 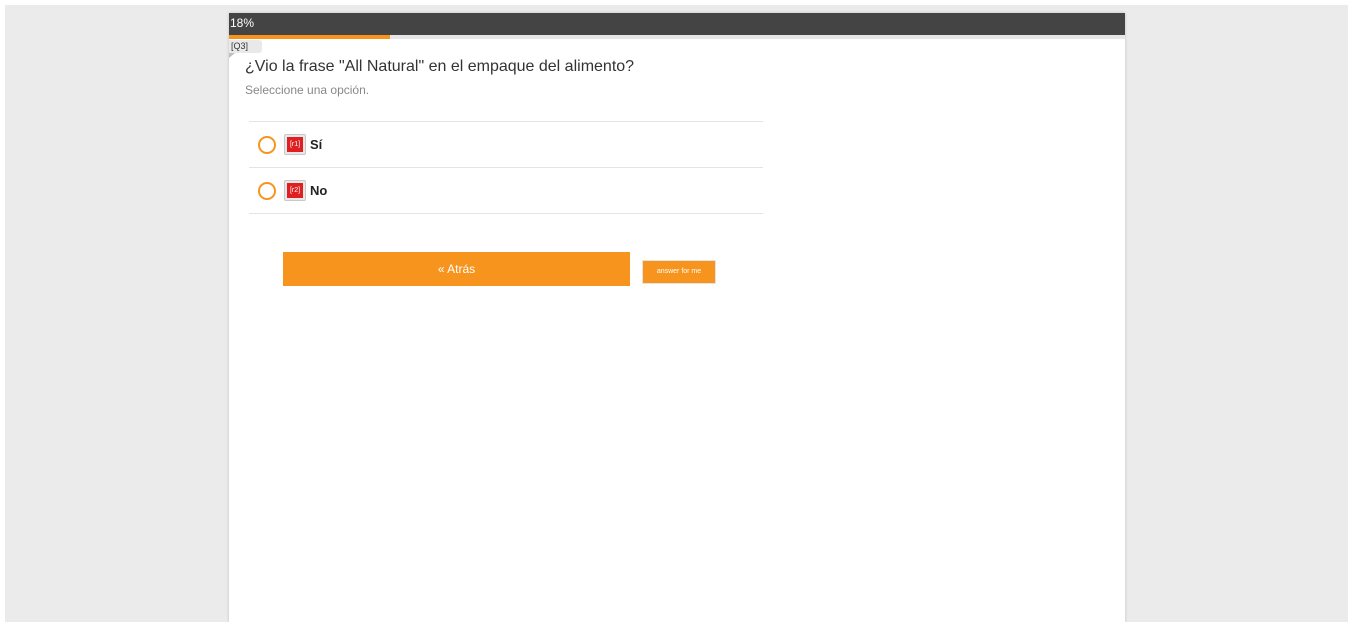 What do you see at coordinates (245, 46) in the screenshot?
I see `question-tag: [Q3]` at bounding box center [245, 46].